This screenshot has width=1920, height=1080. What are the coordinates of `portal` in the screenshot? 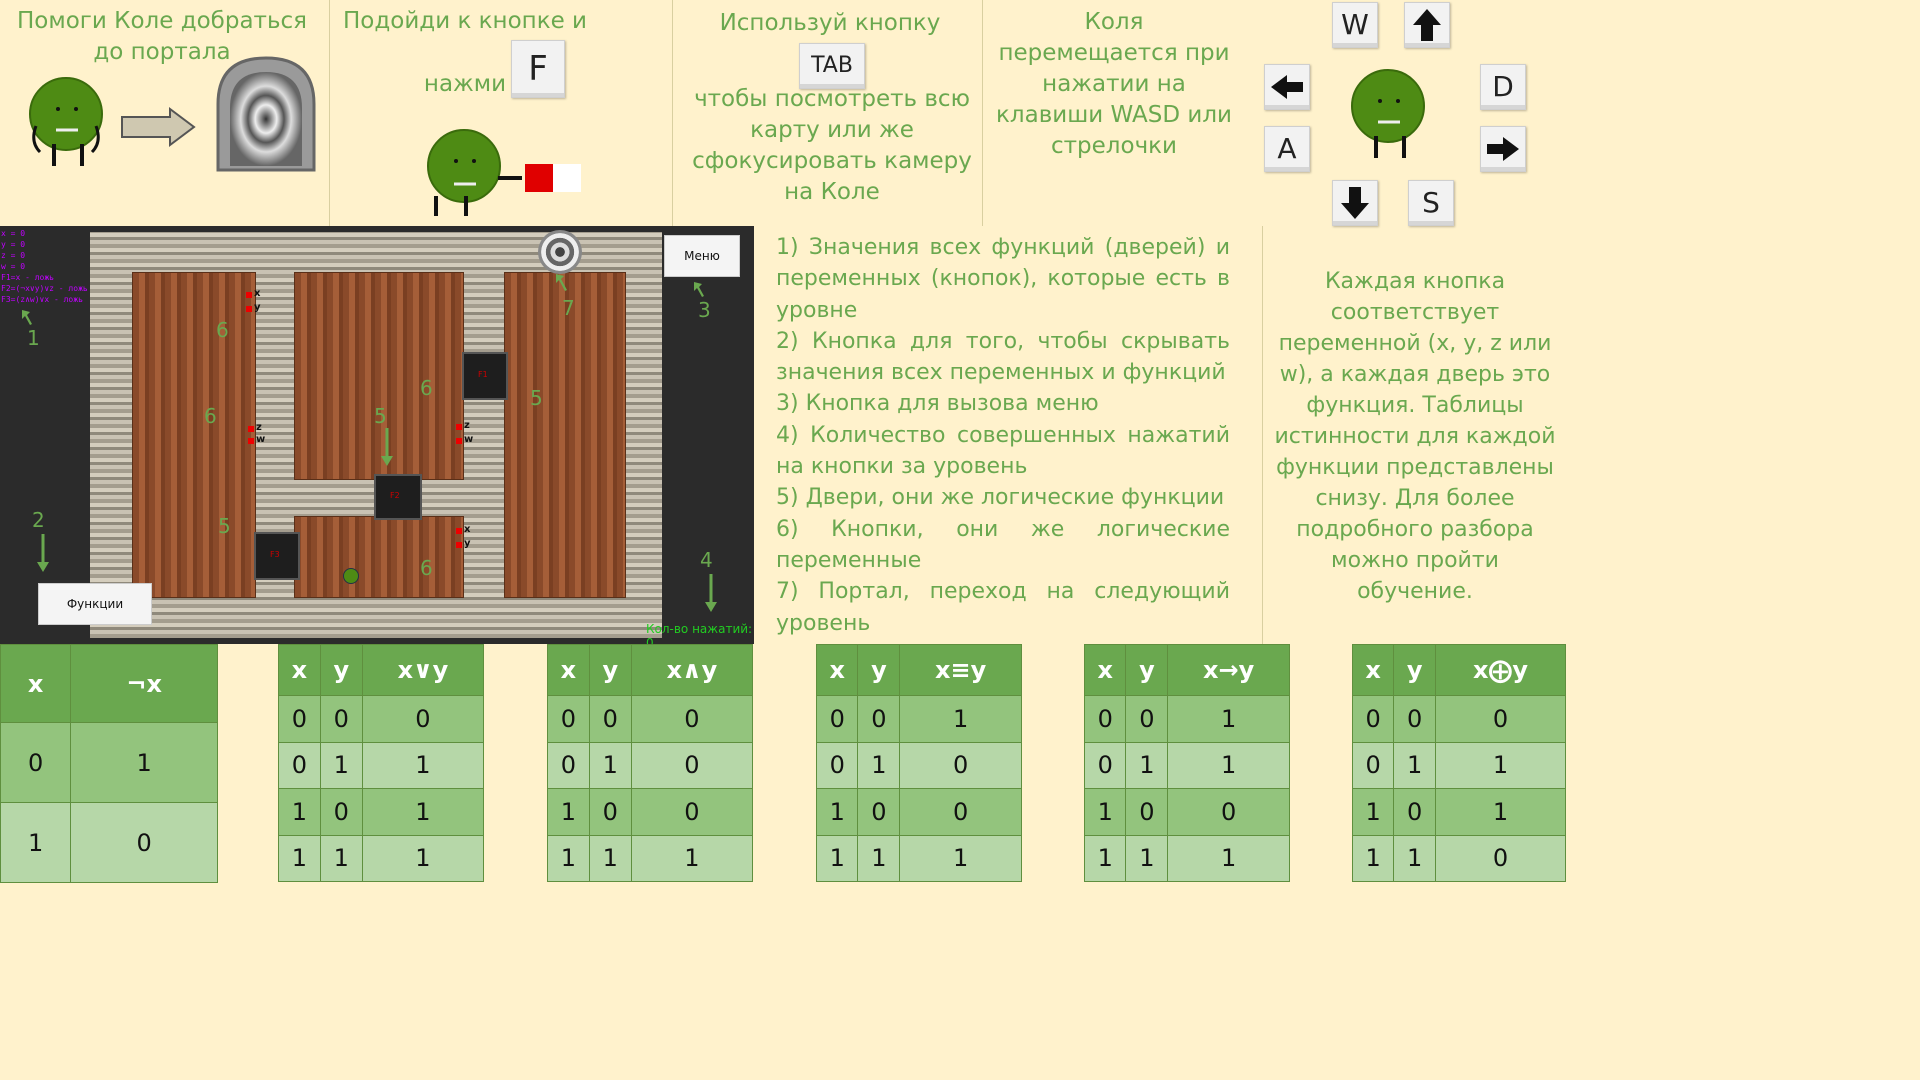 It's located at (560, 252).